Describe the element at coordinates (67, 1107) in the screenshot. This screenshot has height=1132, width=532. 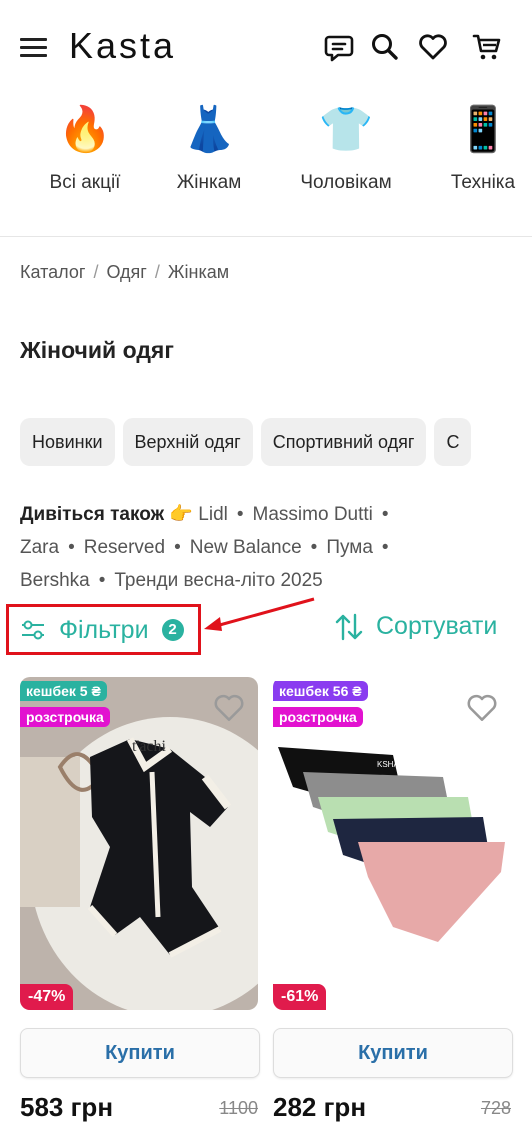
I see `current-price: 583 грн` at that location.